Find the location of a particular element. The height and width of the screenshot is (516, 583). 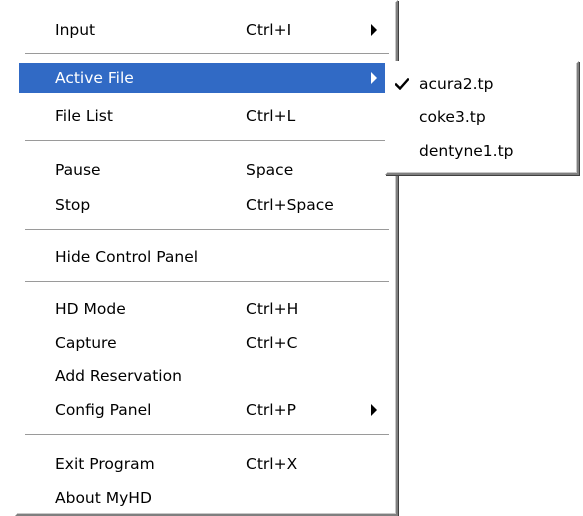

checkmark-icon is located at coordinates (402, 84).